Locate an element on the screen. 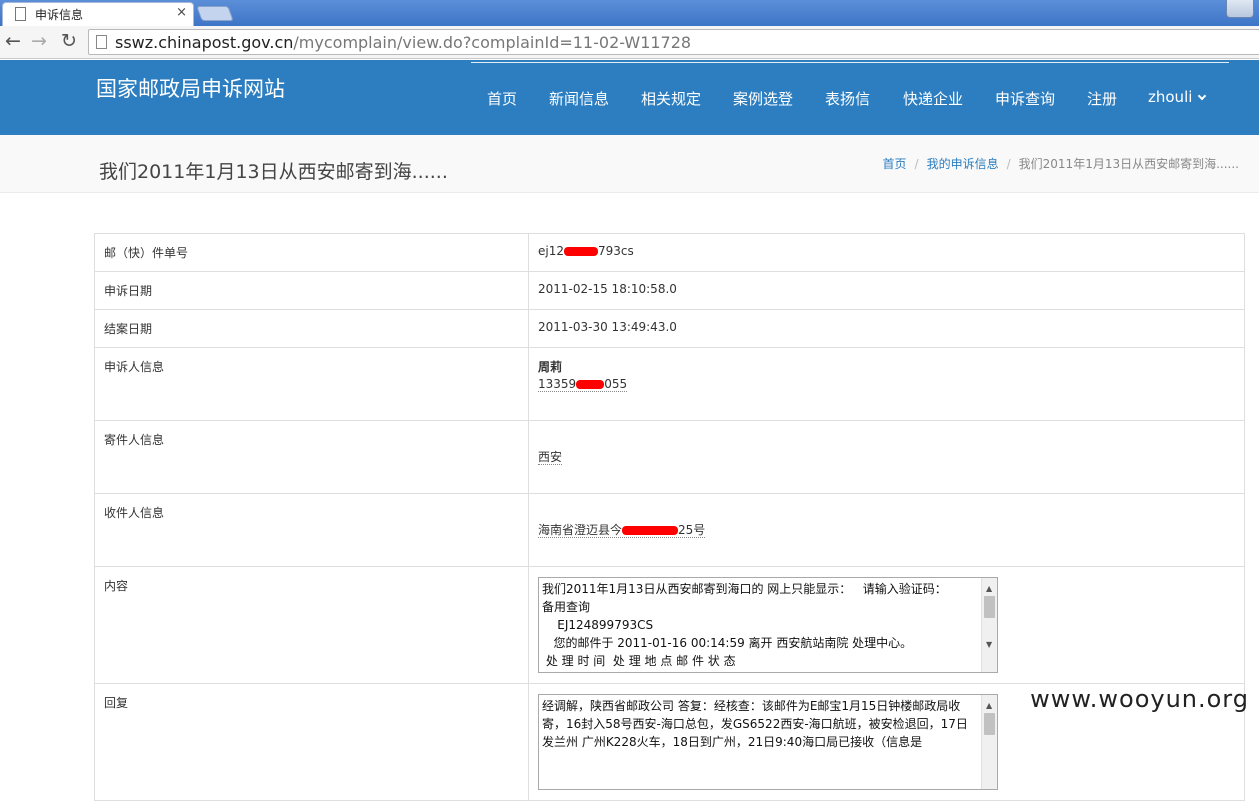  new-tab-button is located at coordinates (214, 13).